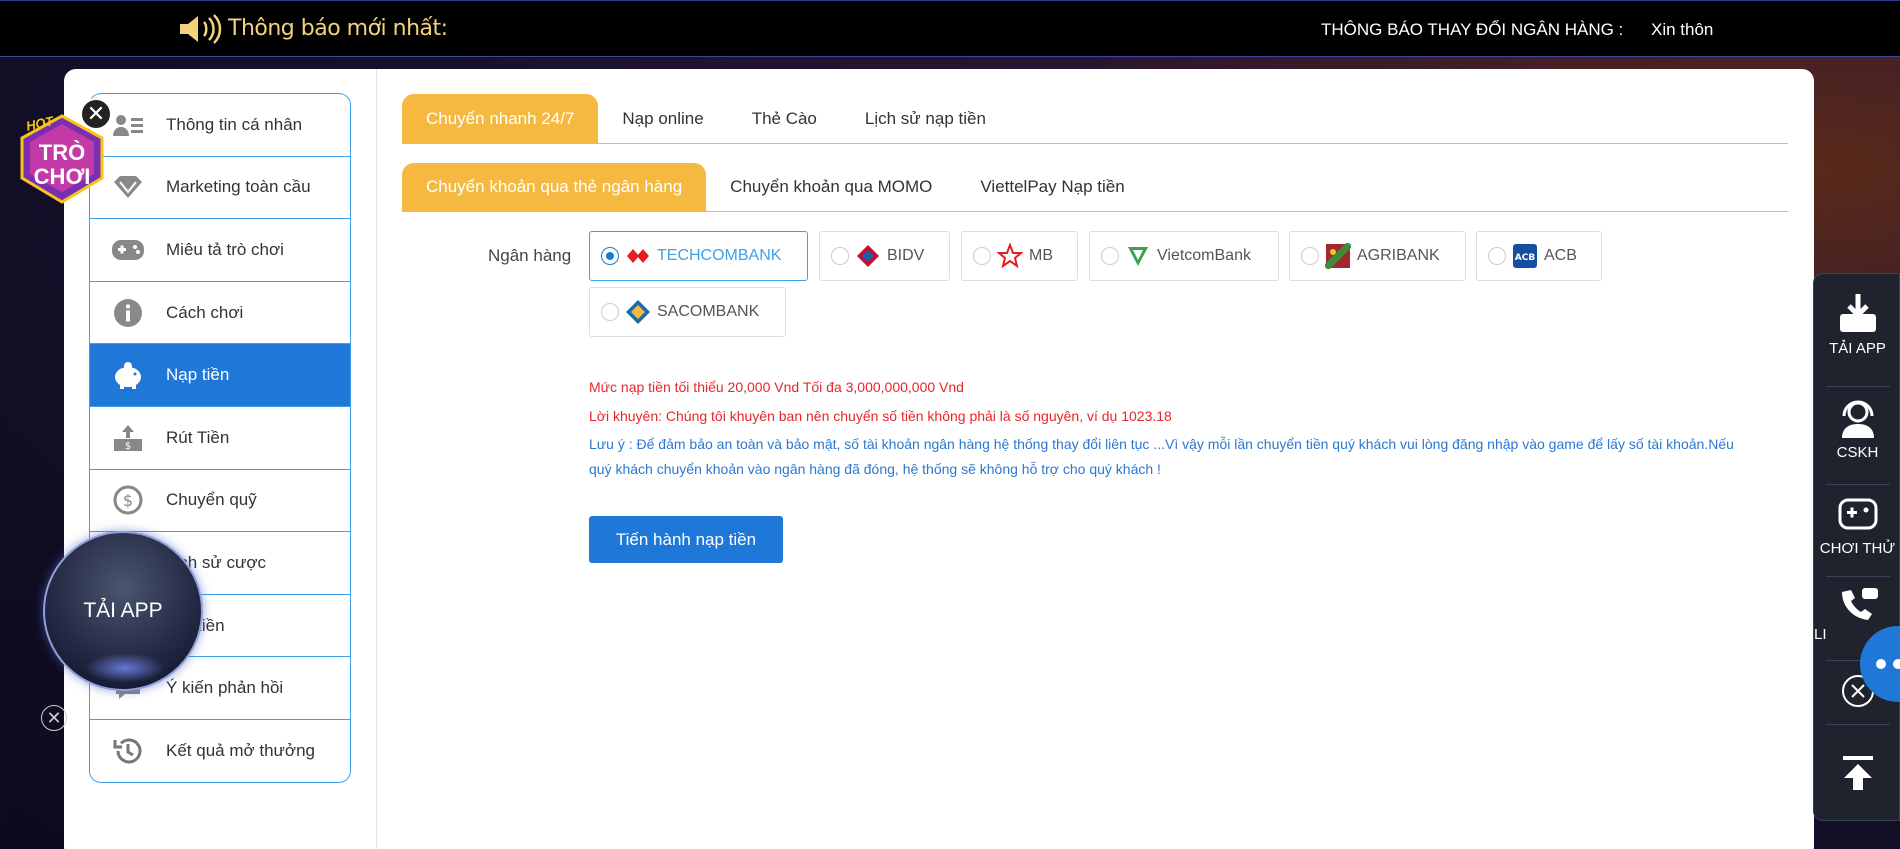 This screenshot has height=849, width=1900. I want to click on marquee-label: THÔNG BÁO THAY ĐỔI NGÂN HÀNG :, so click(1472, 29).